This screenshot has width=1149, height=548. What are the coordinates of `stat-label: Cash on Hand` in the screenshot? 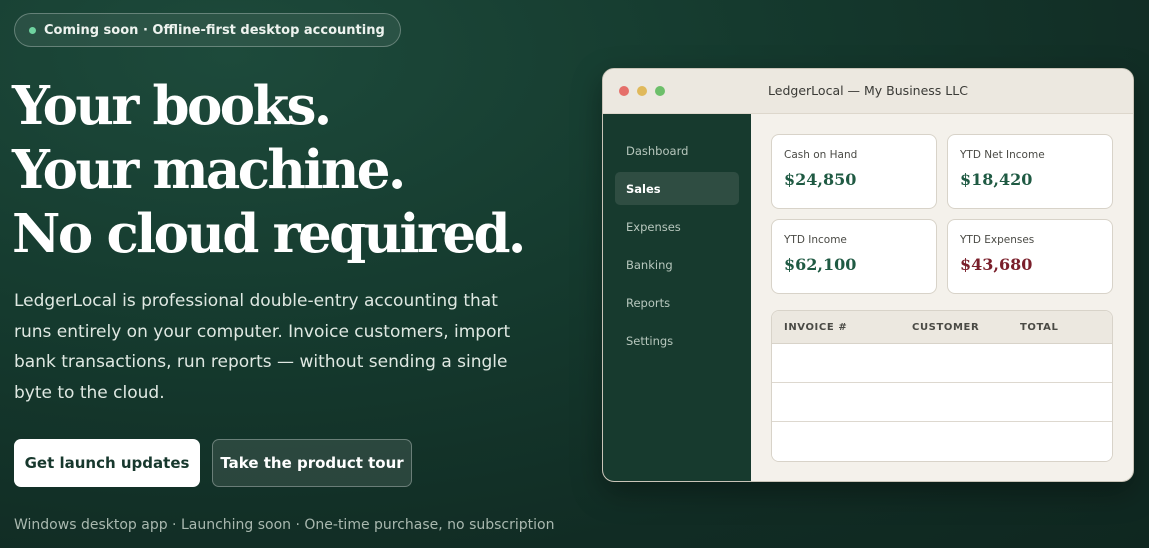 It's located at (821, 155).